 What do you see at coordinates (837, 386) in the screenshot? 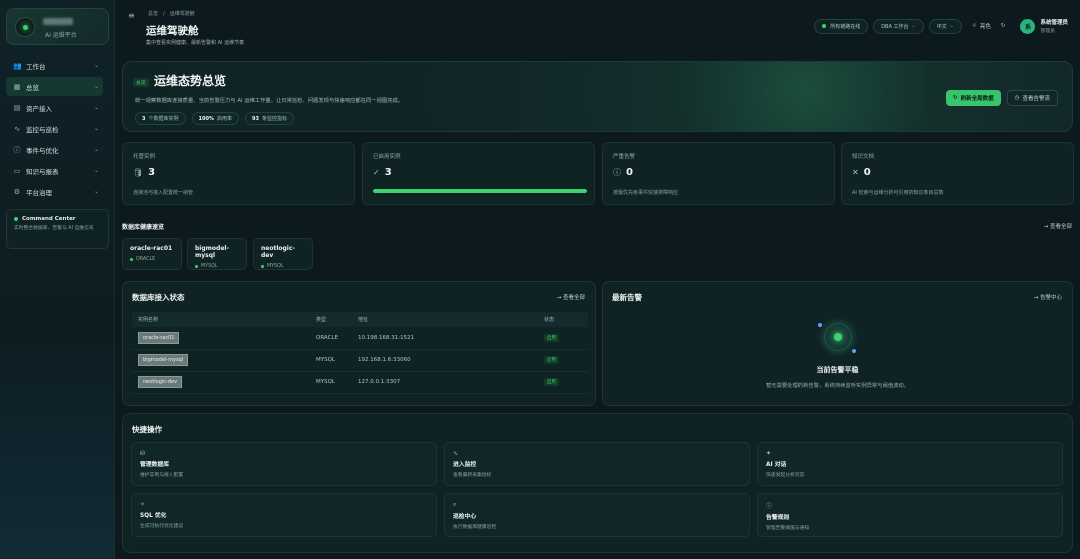
I see `empty-desc: 暂无需要处理的新告警，系统持续监听实例异常与阈值波动。` at bounding box center [837, 386].